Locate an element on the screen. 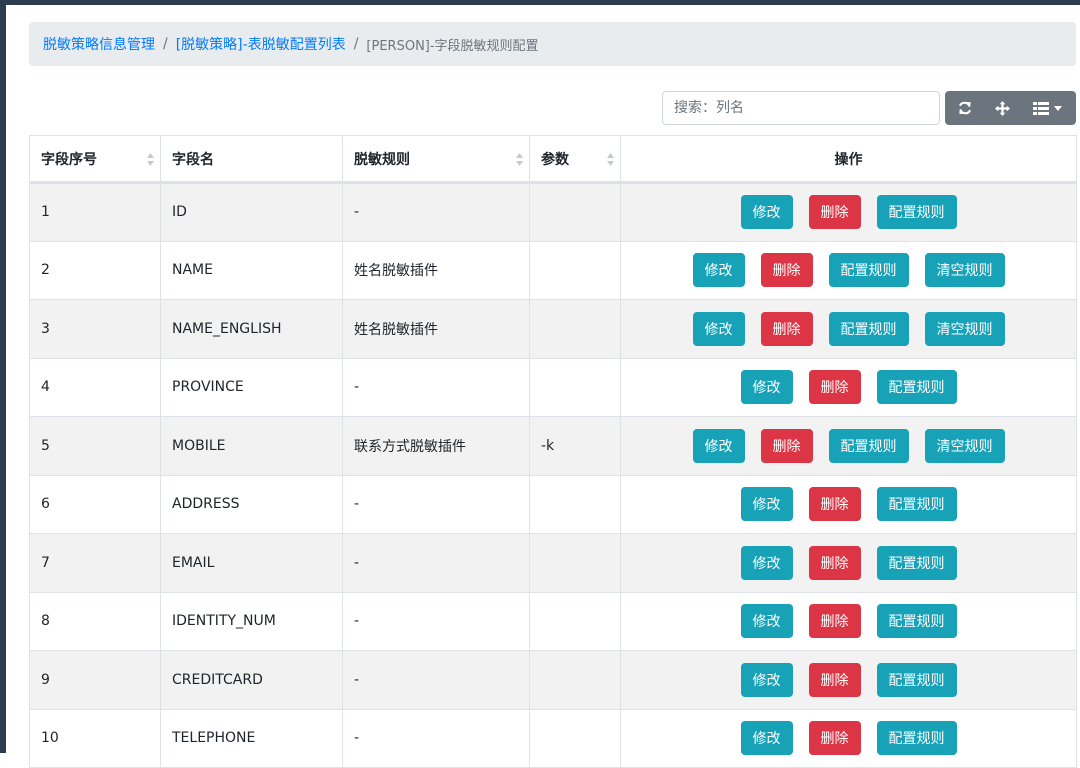  cell-seq: 5 is located at coordinates (95, 446).